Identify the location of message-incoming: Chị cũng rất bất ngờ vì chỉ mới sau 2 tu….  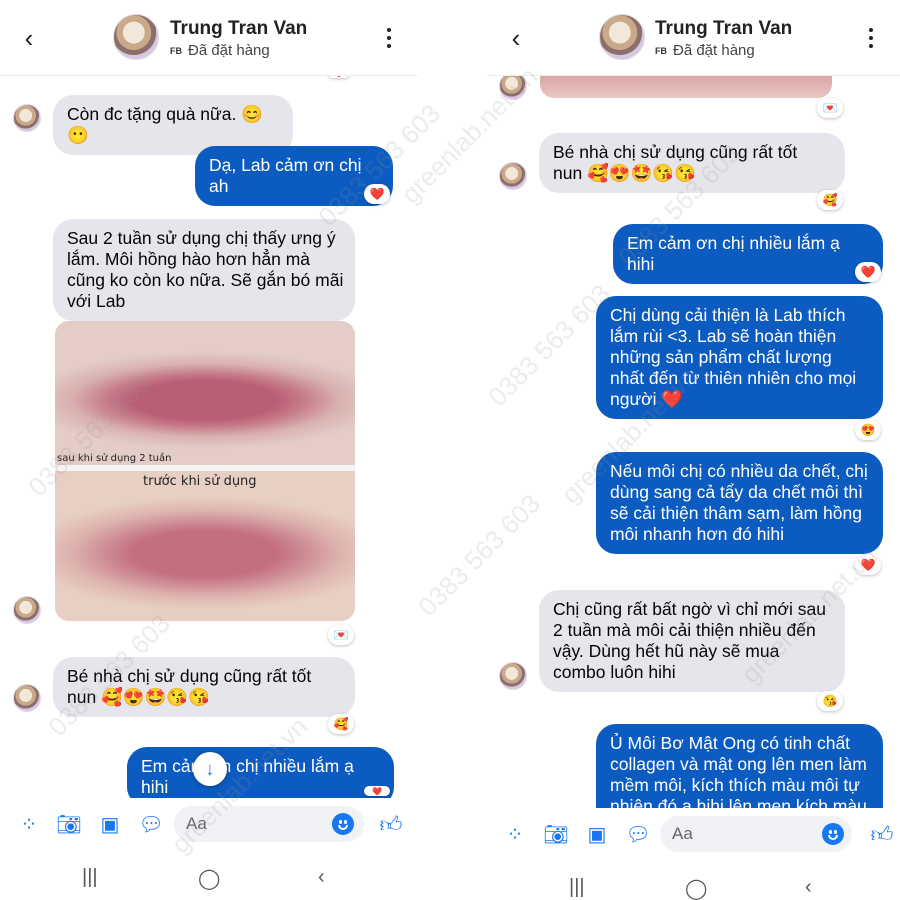
(692, 641).